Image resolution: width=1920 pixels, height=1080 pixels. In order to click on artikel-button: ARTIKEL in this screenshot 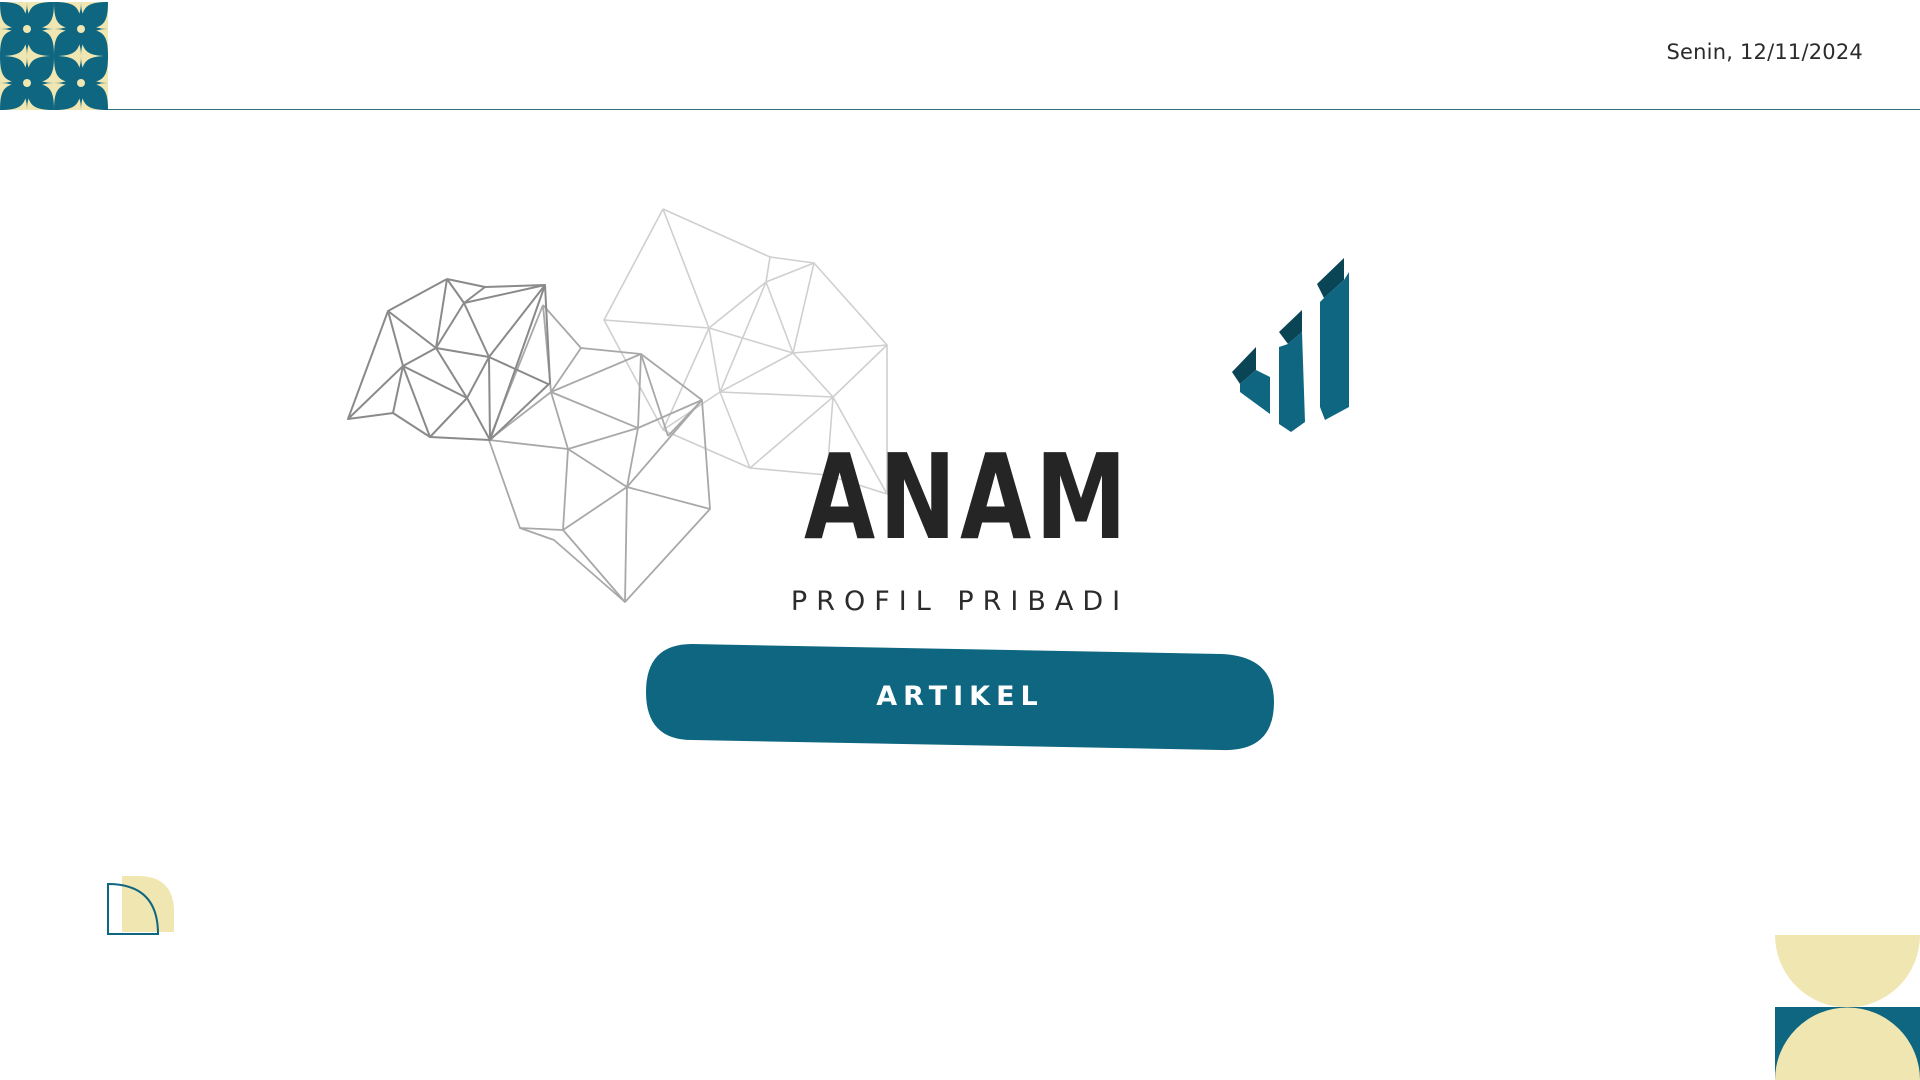, I will do `click(960, 698)`.